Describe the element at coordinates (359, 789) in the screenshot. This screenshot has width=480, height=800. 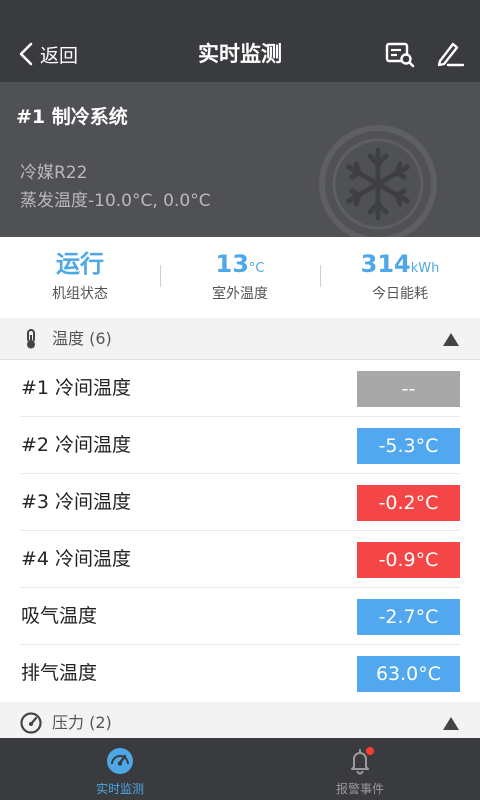
I see `tab-label: 报警事件` at that location.